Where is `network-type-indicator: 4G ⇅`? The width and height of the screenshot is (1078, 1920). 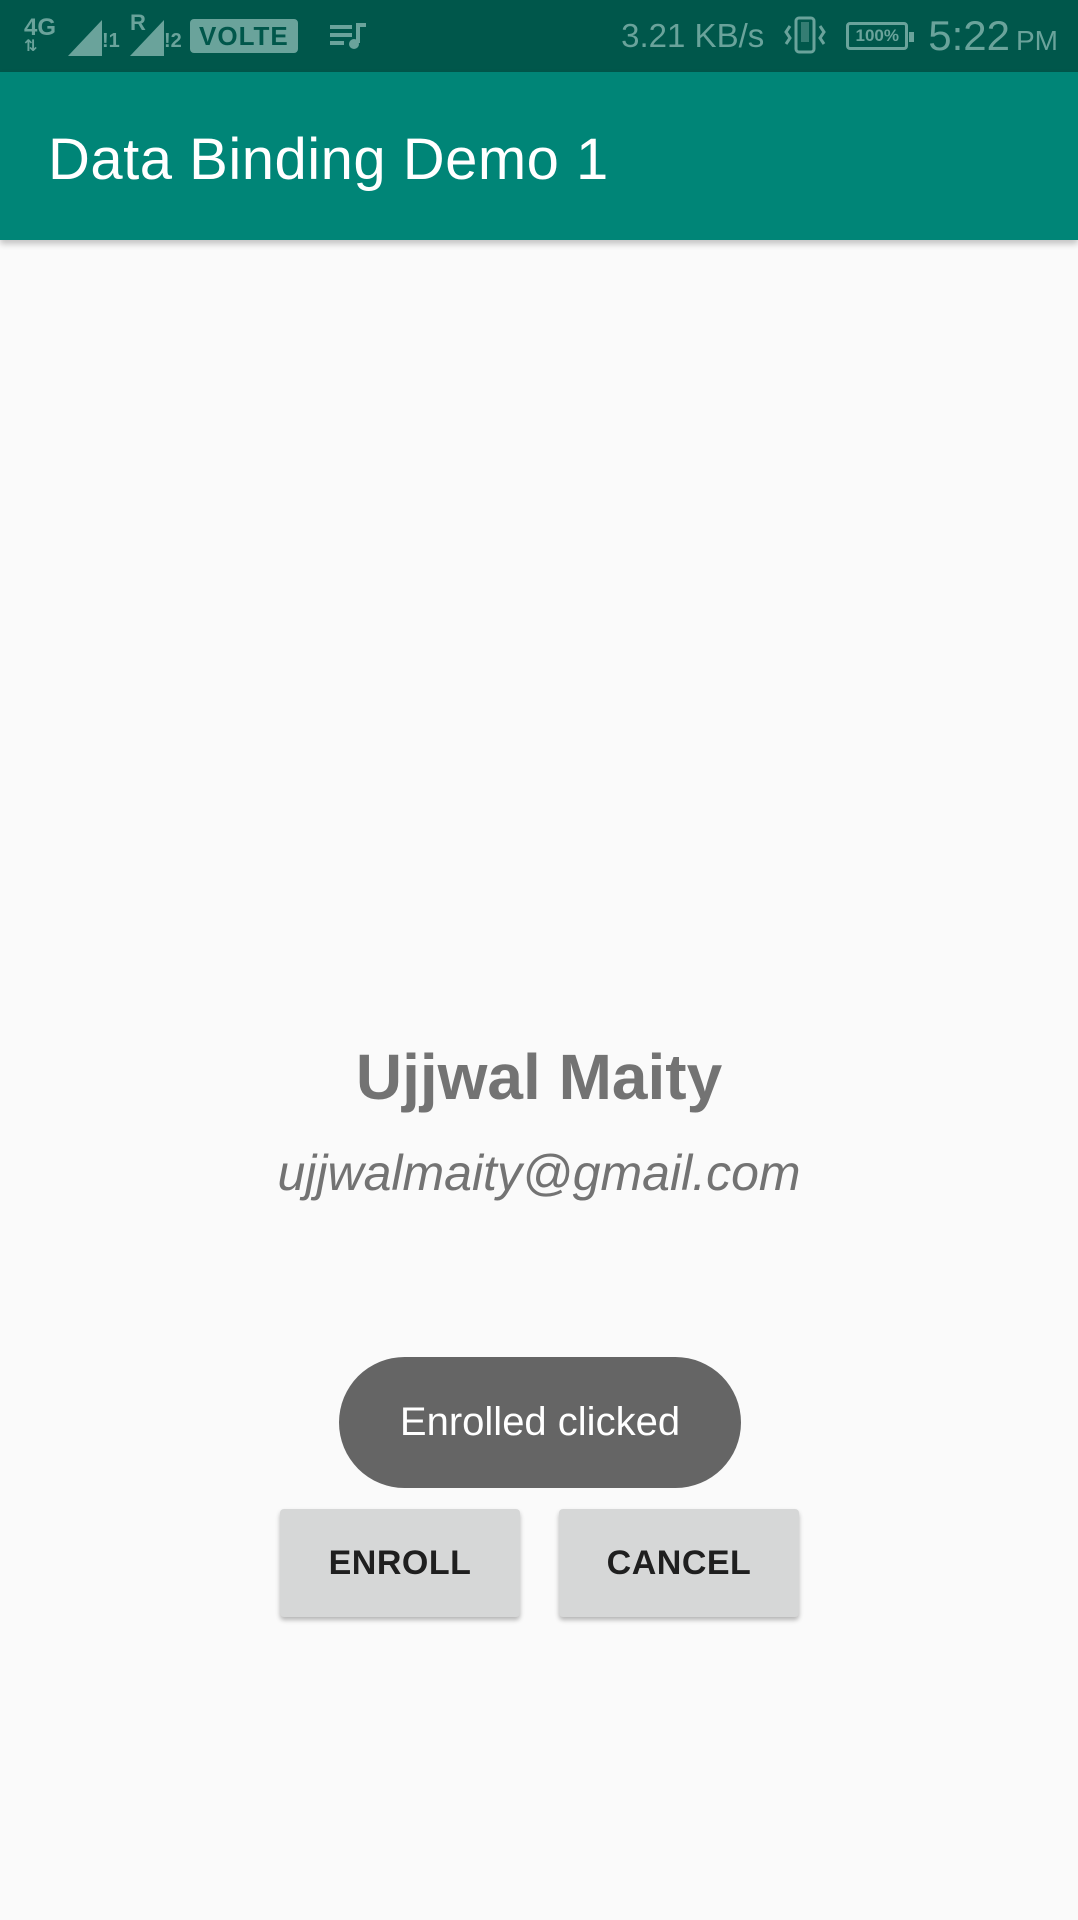 network-type-indicator: 4G ⇅ is located at coordinates (40, 34).